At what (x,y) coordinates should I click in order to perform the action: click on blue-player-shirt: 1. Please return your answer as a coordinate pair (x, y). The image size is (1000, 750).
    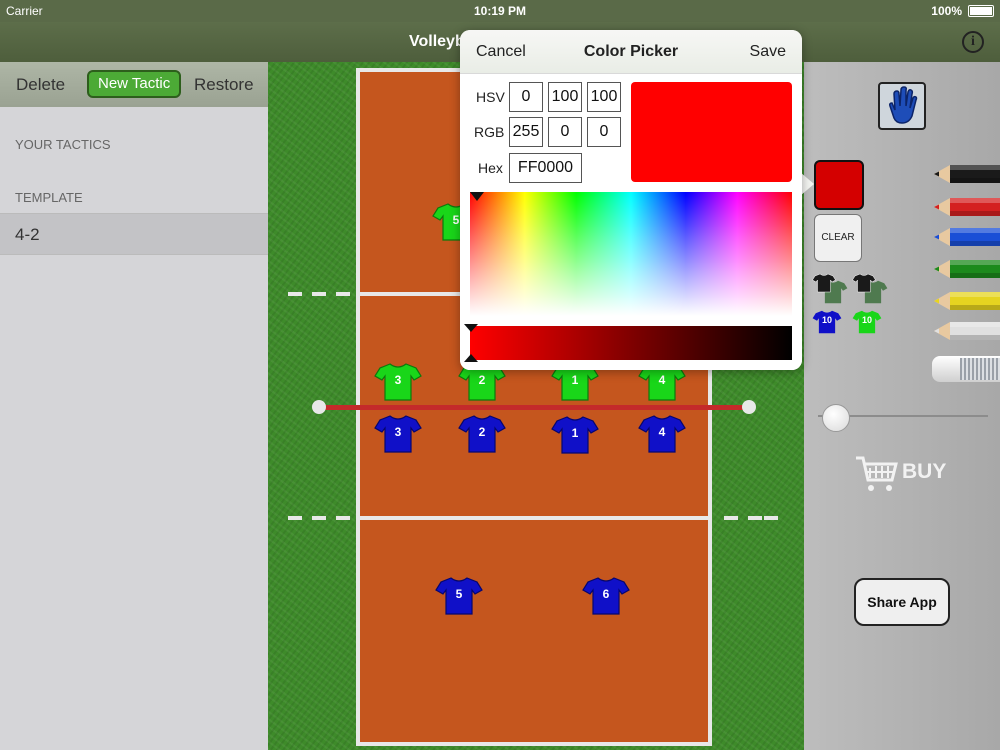
    Looking at the image, I should click on (575, 435).